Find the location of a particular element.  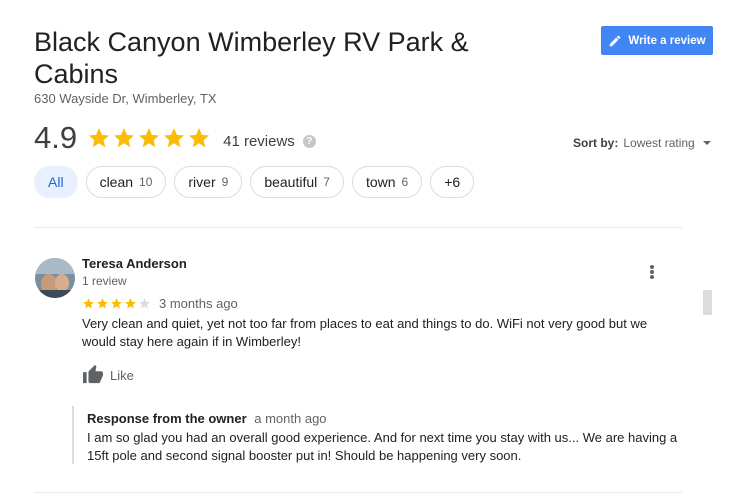

reviewer-name: Teresa Anderson is located at coordinates (134, 263).